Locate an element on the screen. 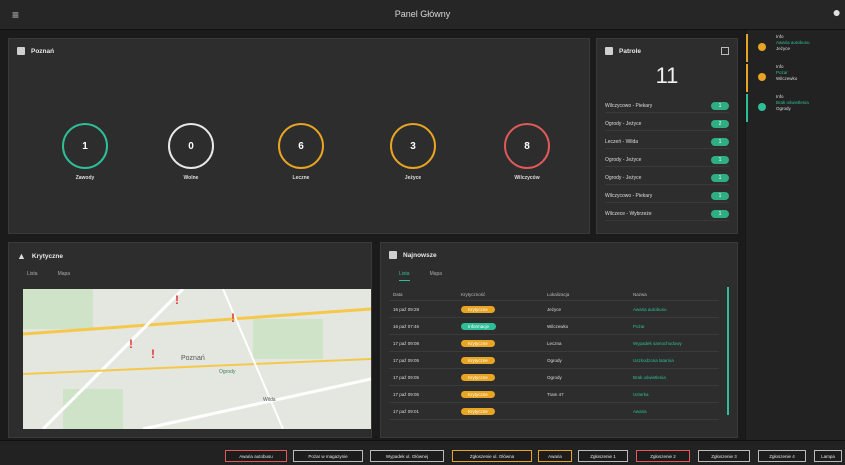 The width and height of the screenshot is (845, 465). calendar-icon is located at coordinates (21, 51).